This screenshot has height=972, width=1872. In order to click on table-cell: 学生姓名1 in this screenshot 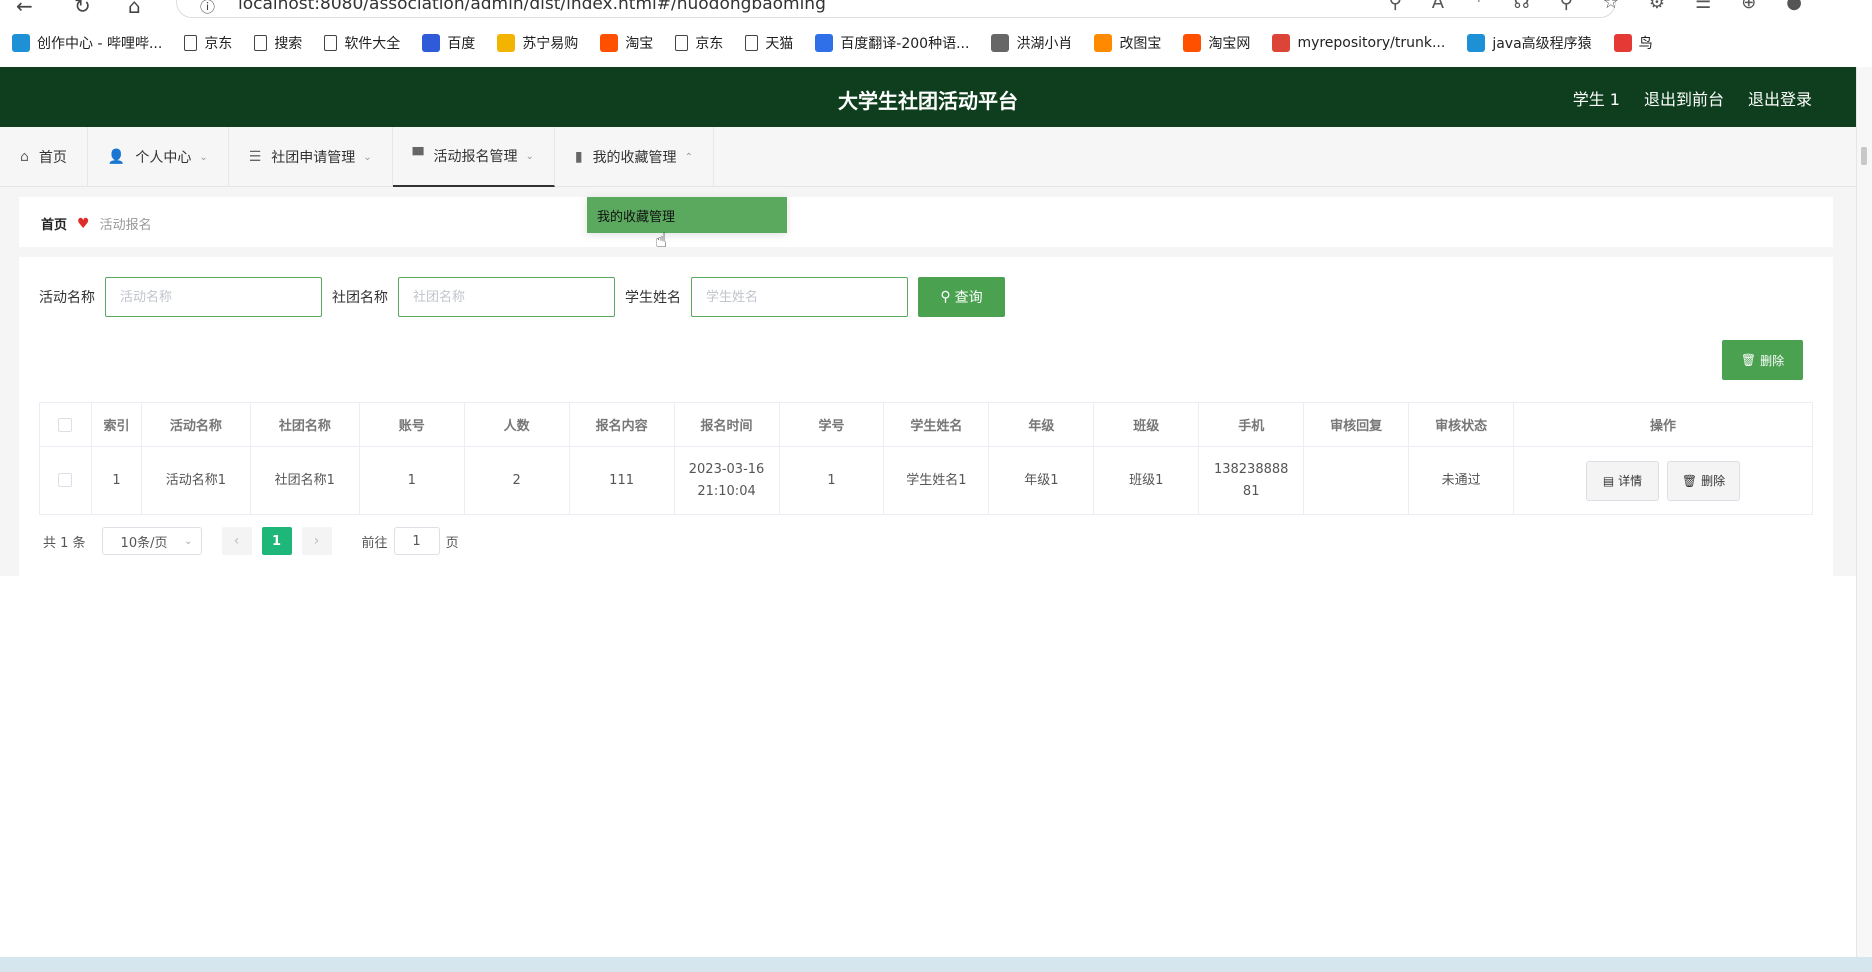, I will do `click(936, 480)`.